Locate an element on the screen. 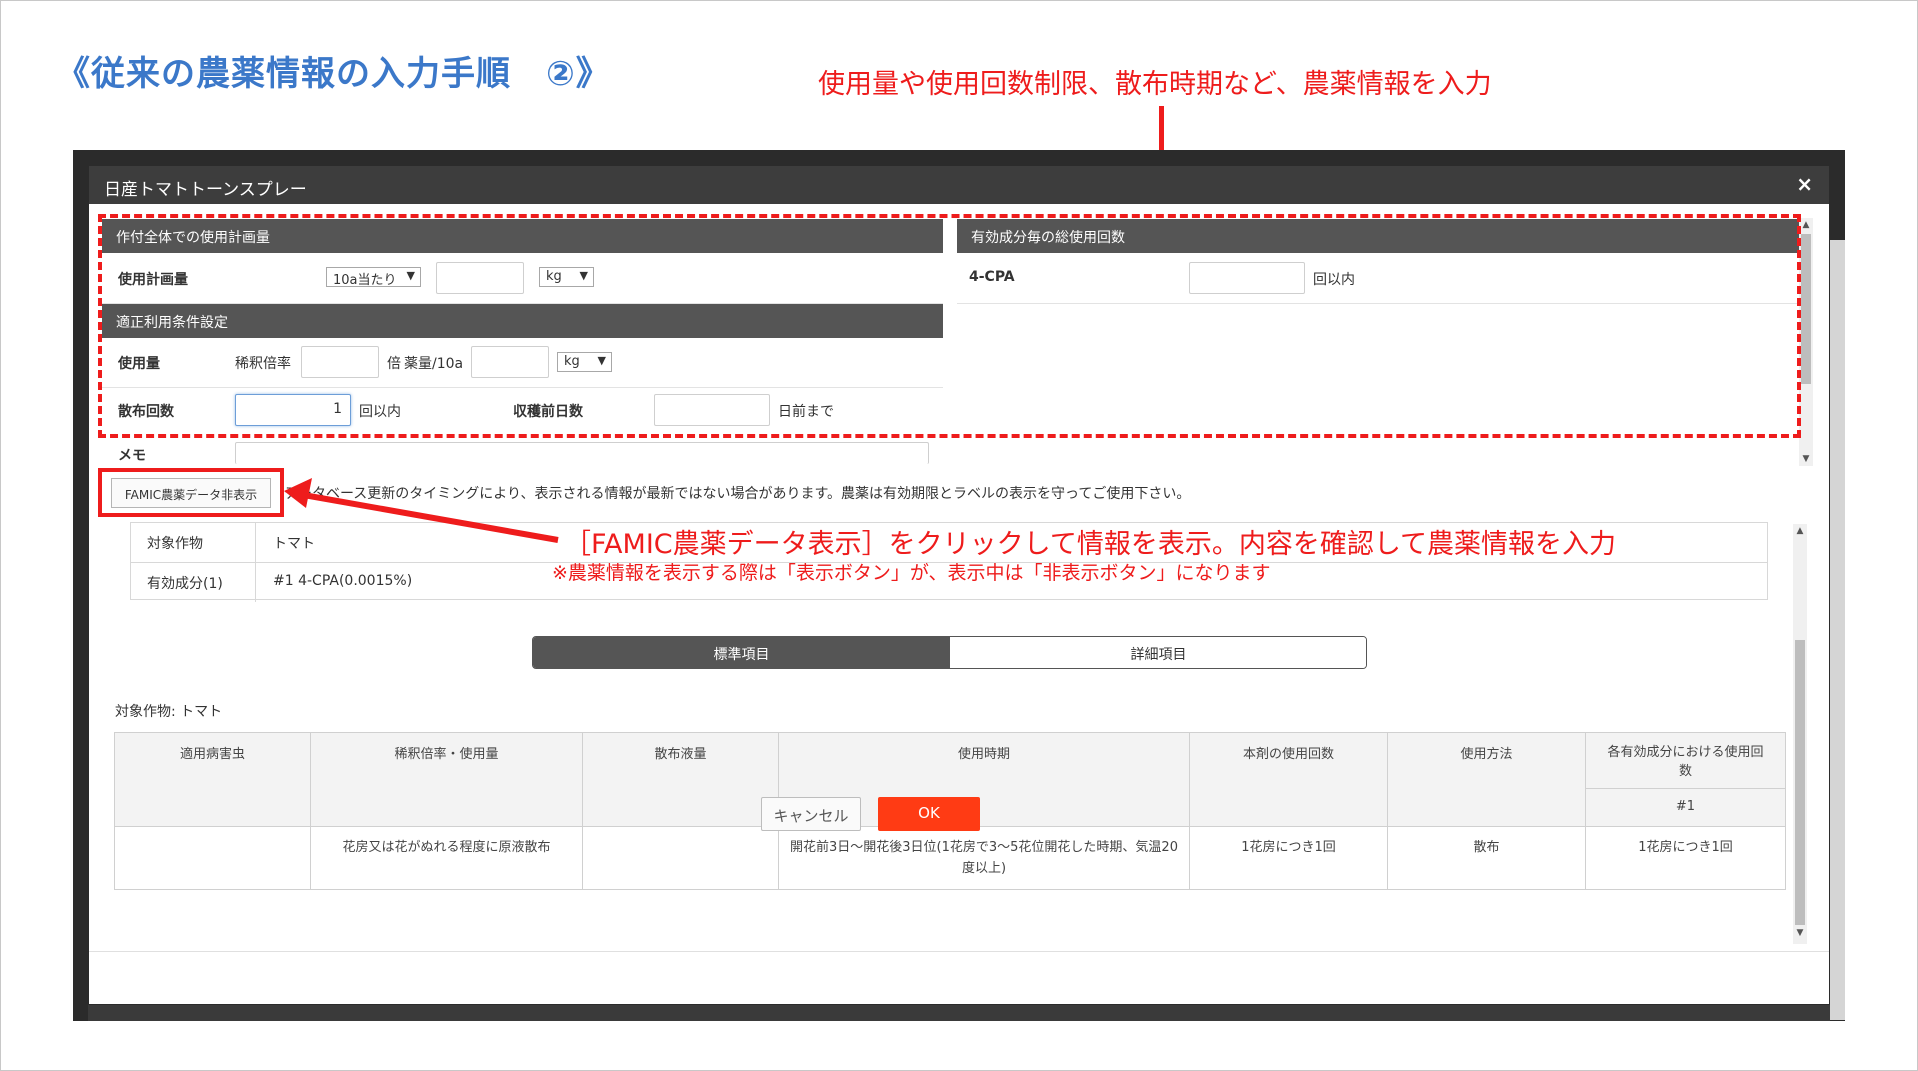  arrow-left-shaft is located at coordinates (428, 517).